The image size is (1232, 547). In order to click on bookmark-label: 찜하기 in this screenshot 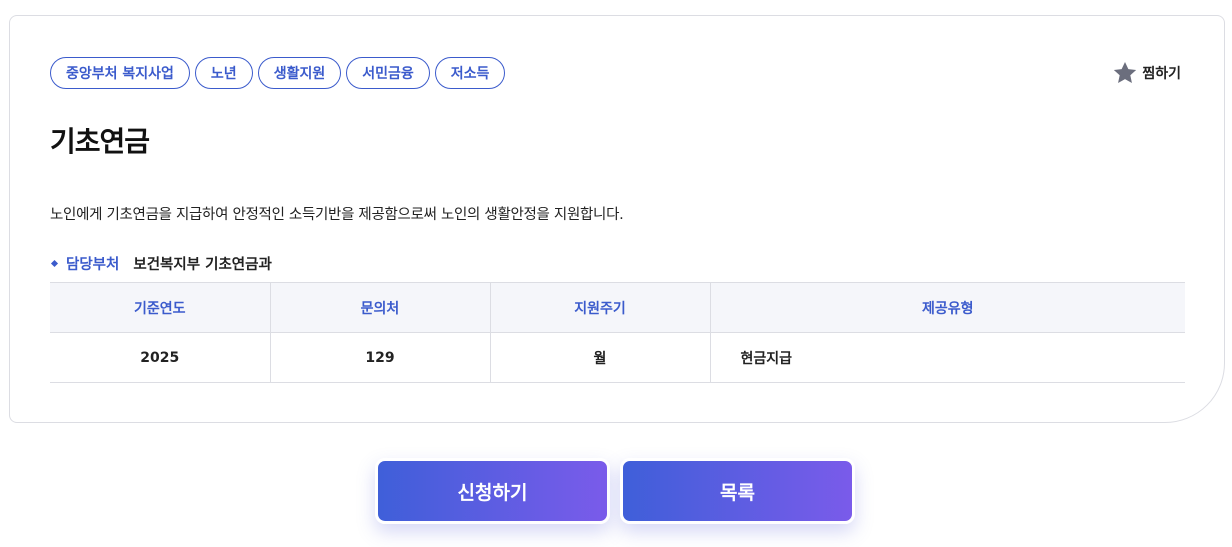, I will do `click(1161, 74)`.